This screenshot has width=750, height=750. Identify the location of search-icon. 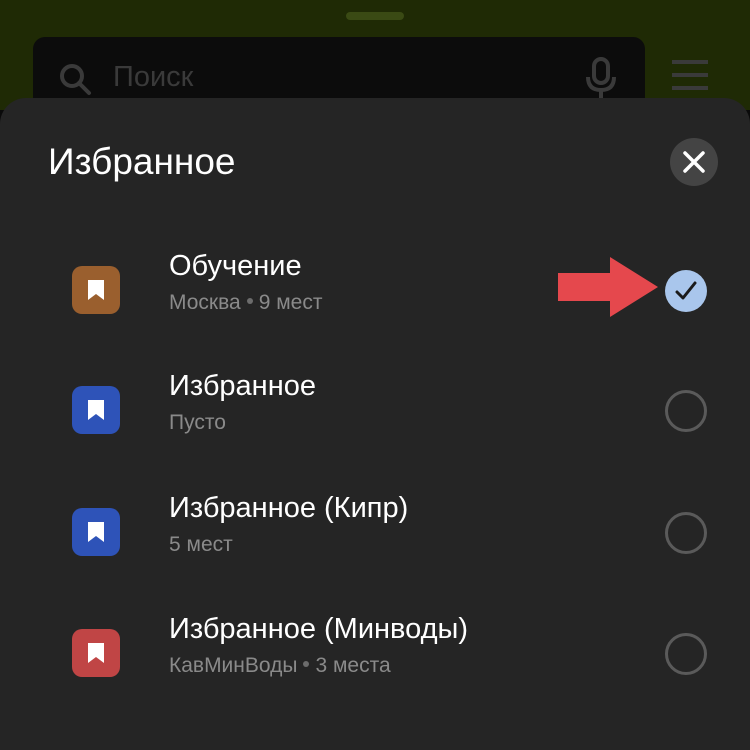
(75, 79).